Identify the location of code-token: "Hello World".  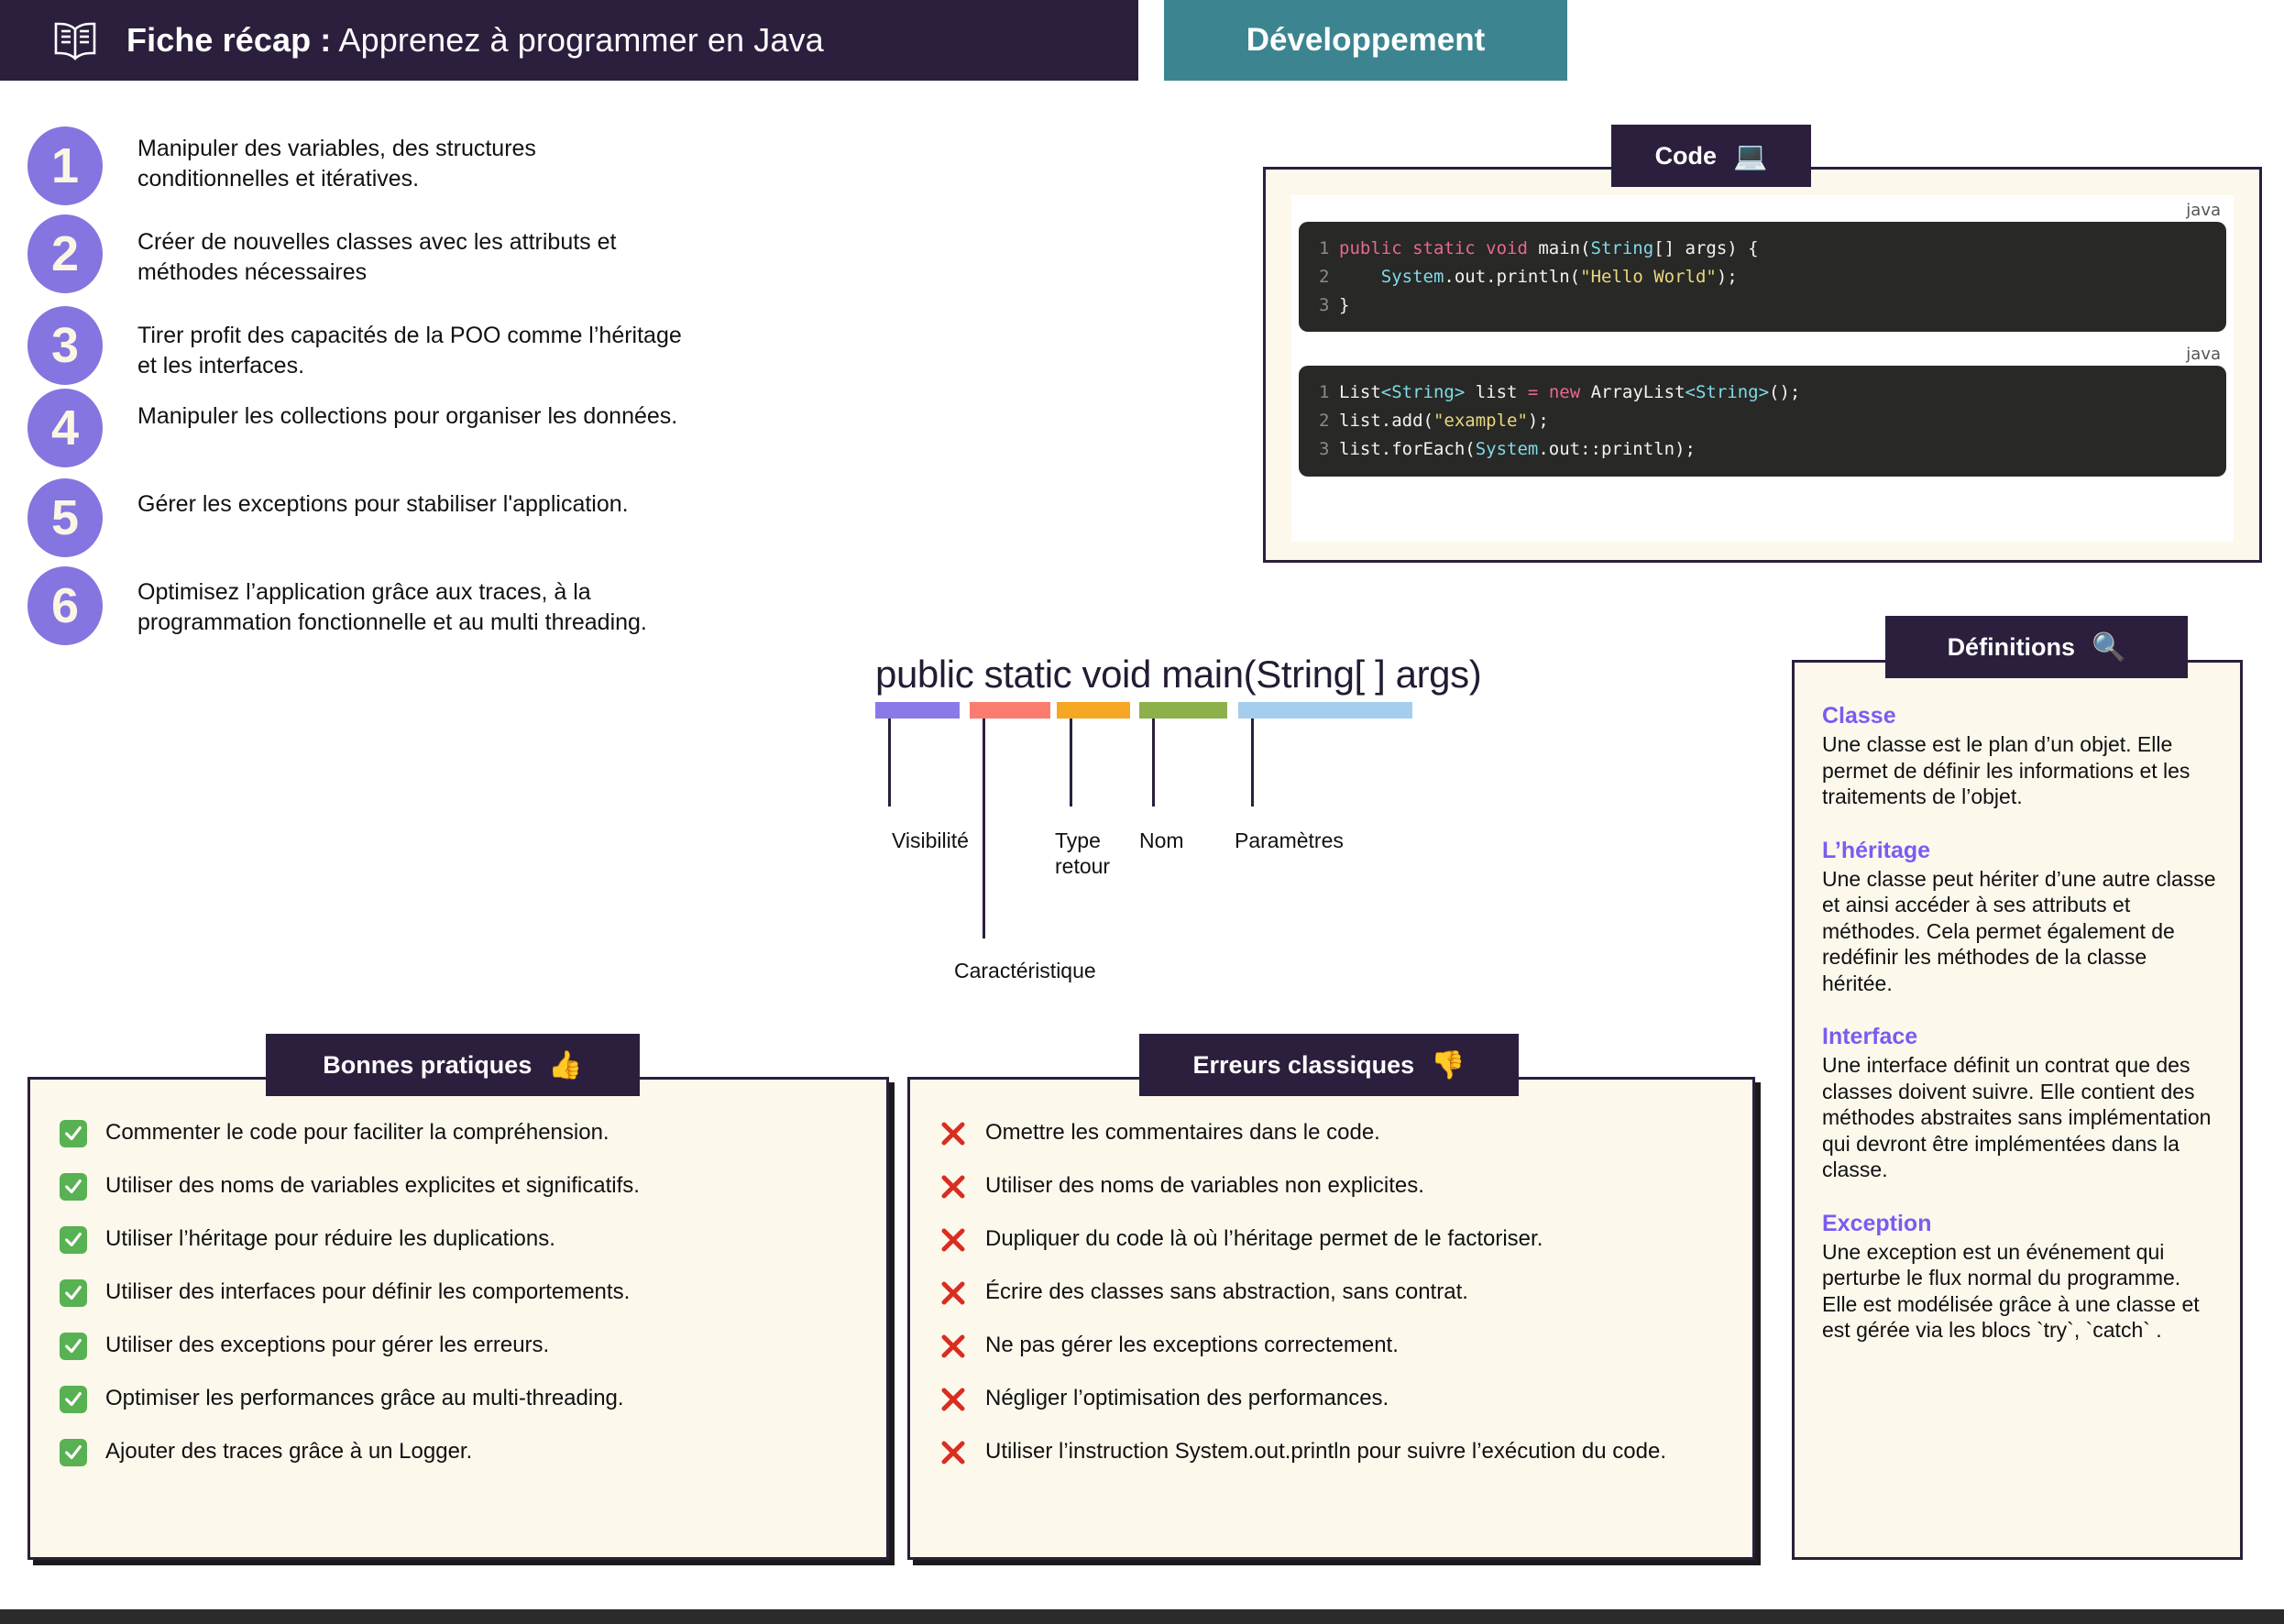
(1648, 276).